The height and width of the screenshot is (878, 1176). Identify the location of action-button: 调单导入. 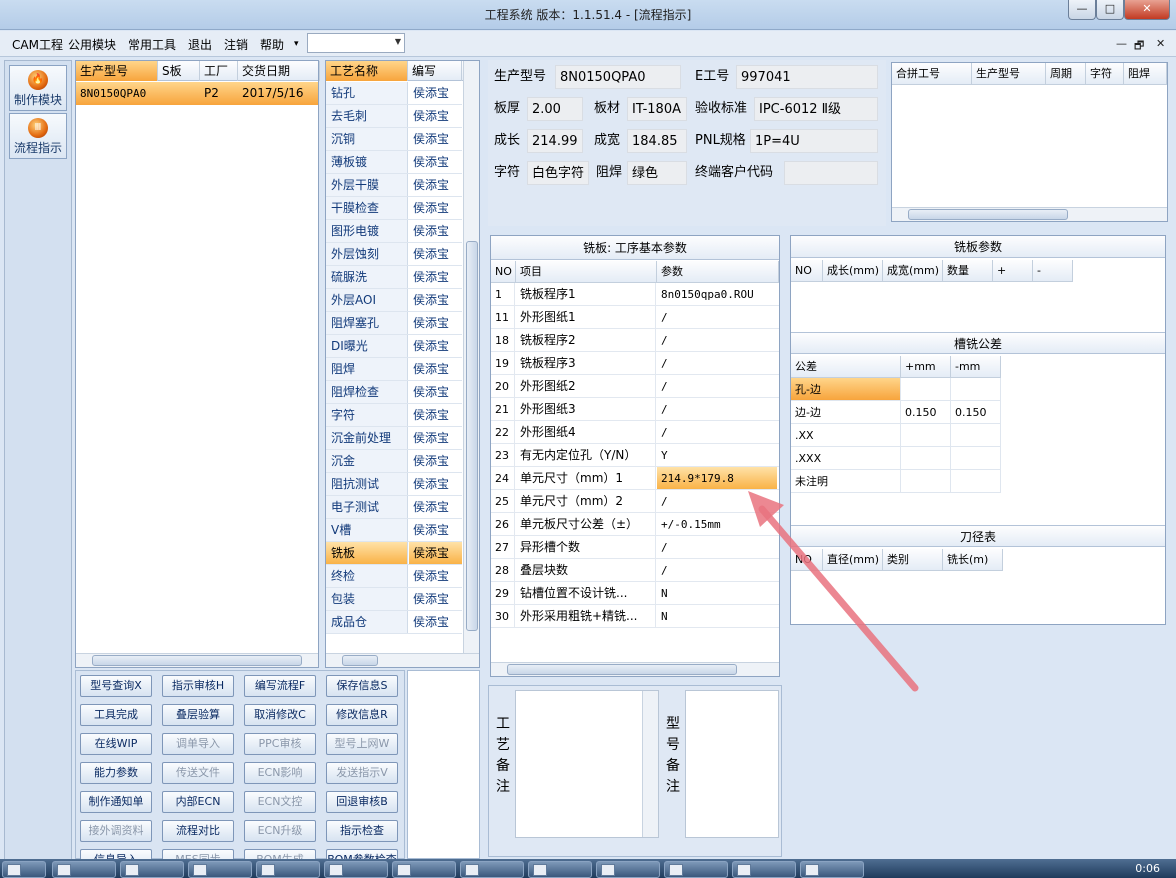
(198, 744).